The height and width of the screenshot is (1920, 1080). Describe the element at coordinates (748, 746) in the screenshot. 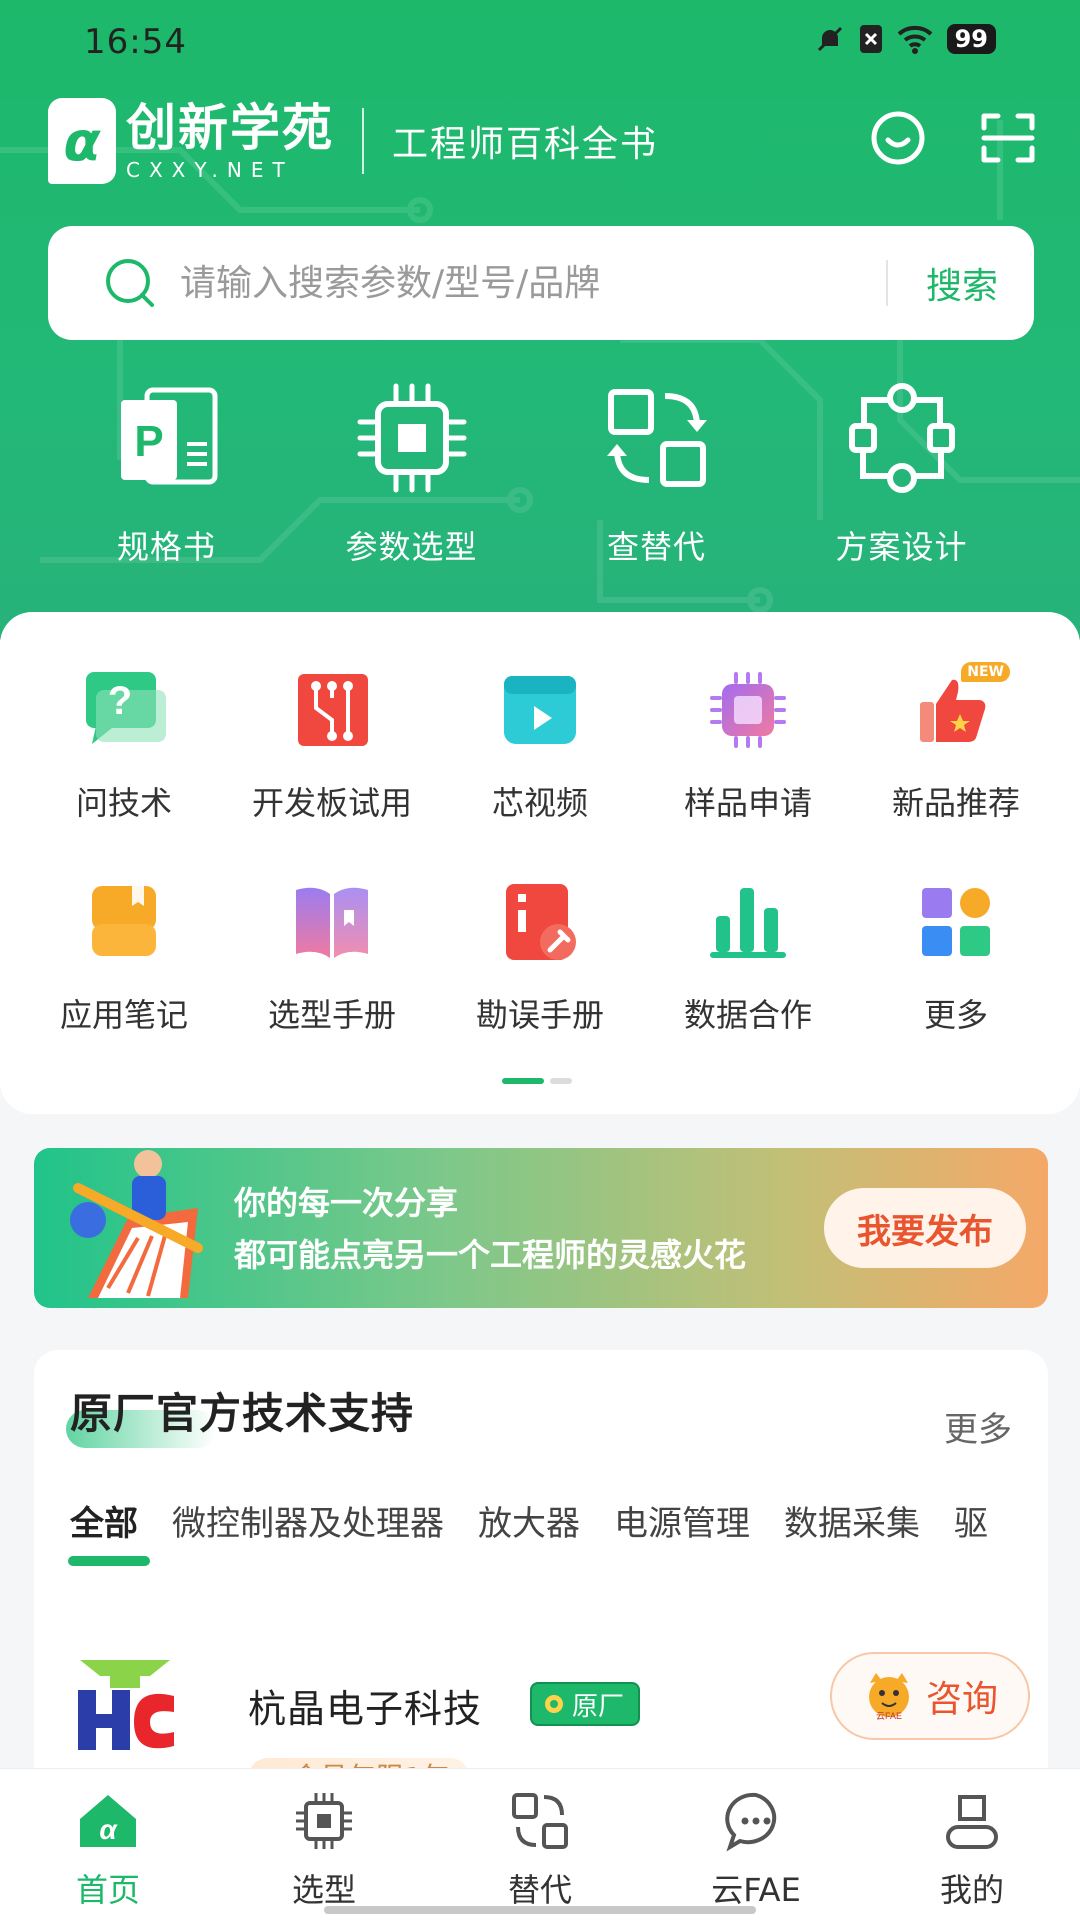

I see `grid-item-sample-request: 样品申请` at that location.